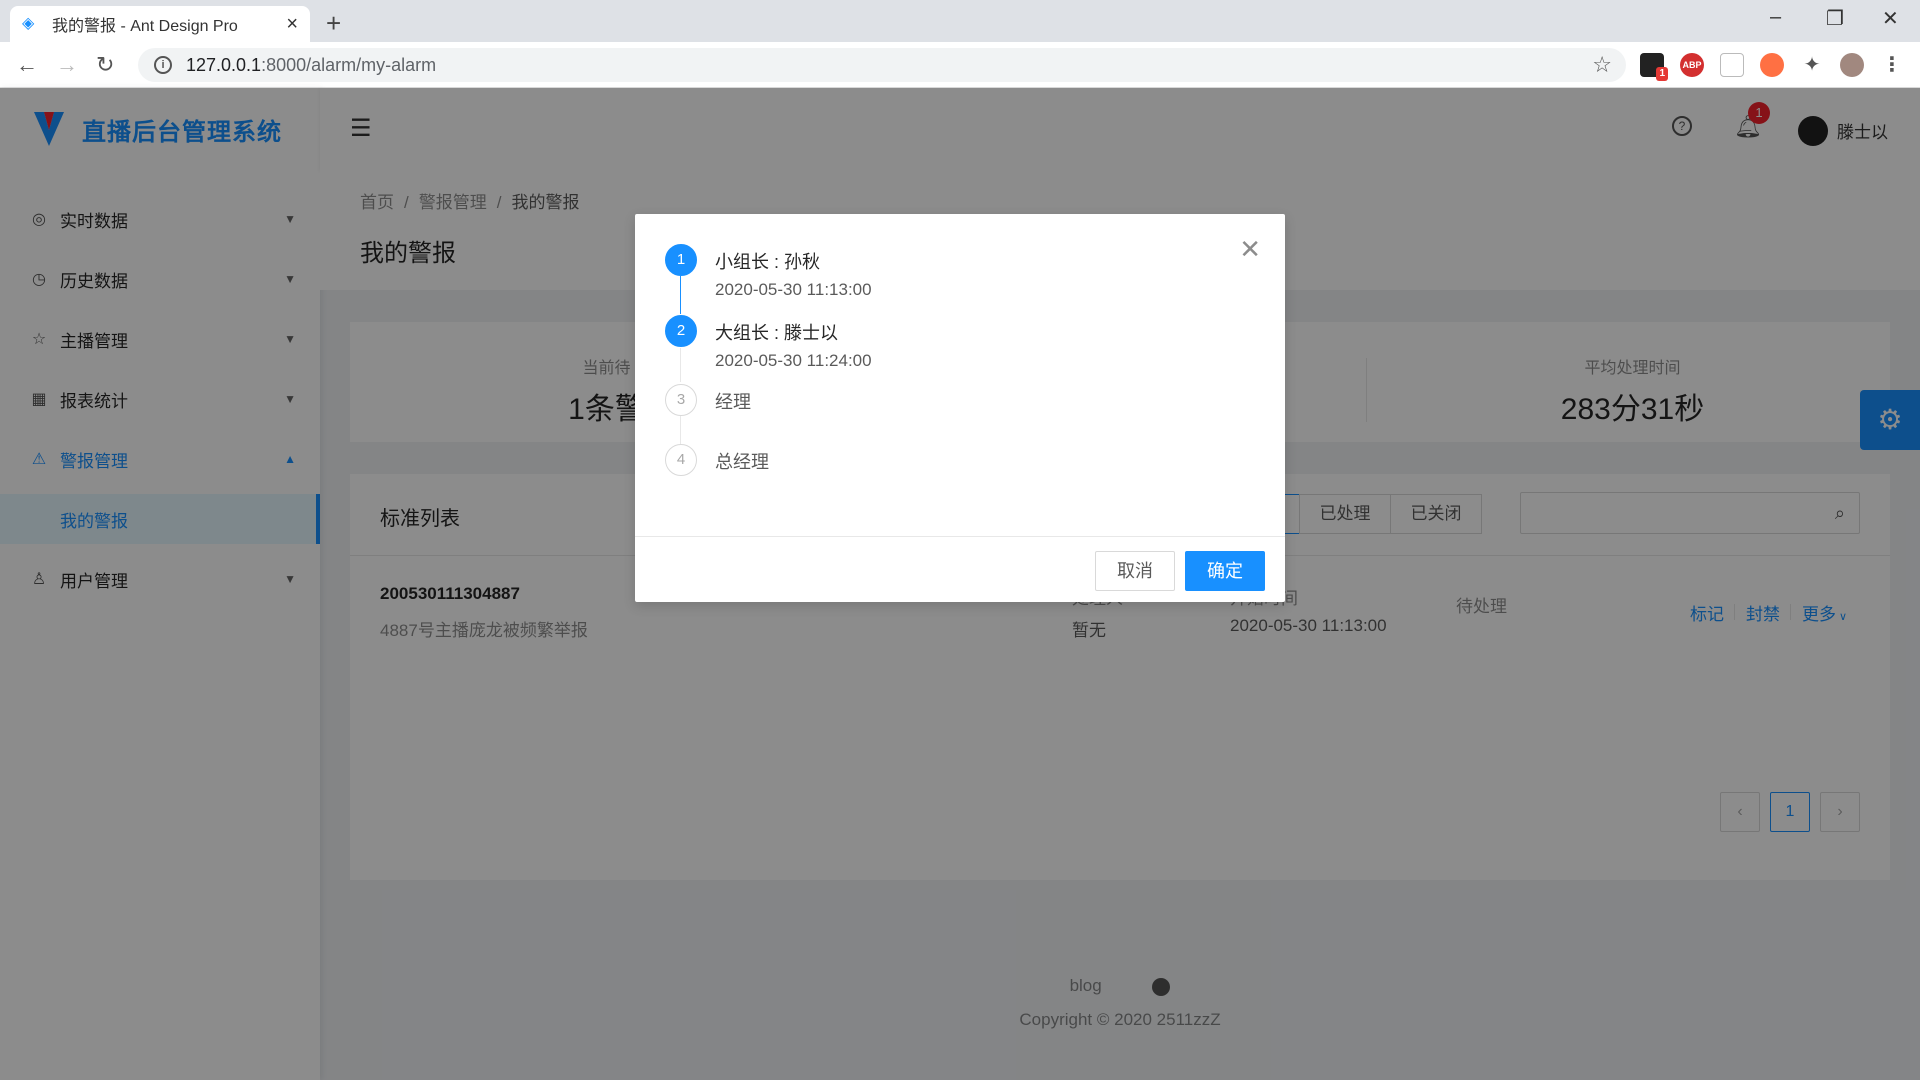  I want to click on step-number: 4, so click(681, 460).